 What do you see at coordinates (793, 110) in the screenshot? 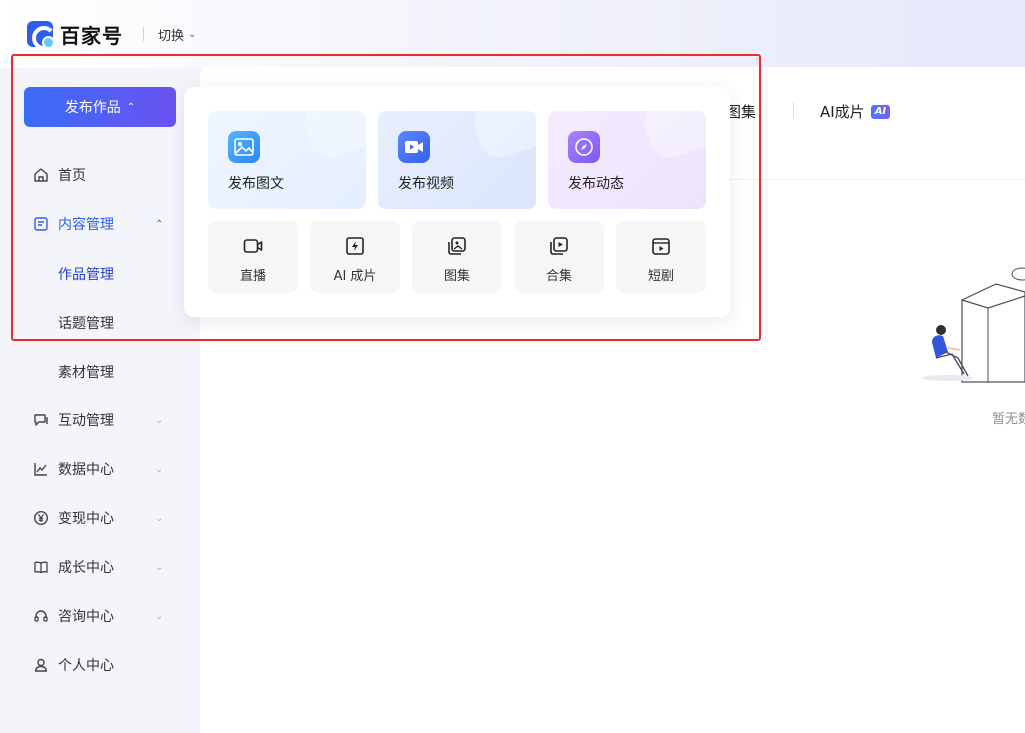
I see `tab-divider` at bounding box center [793, 110].